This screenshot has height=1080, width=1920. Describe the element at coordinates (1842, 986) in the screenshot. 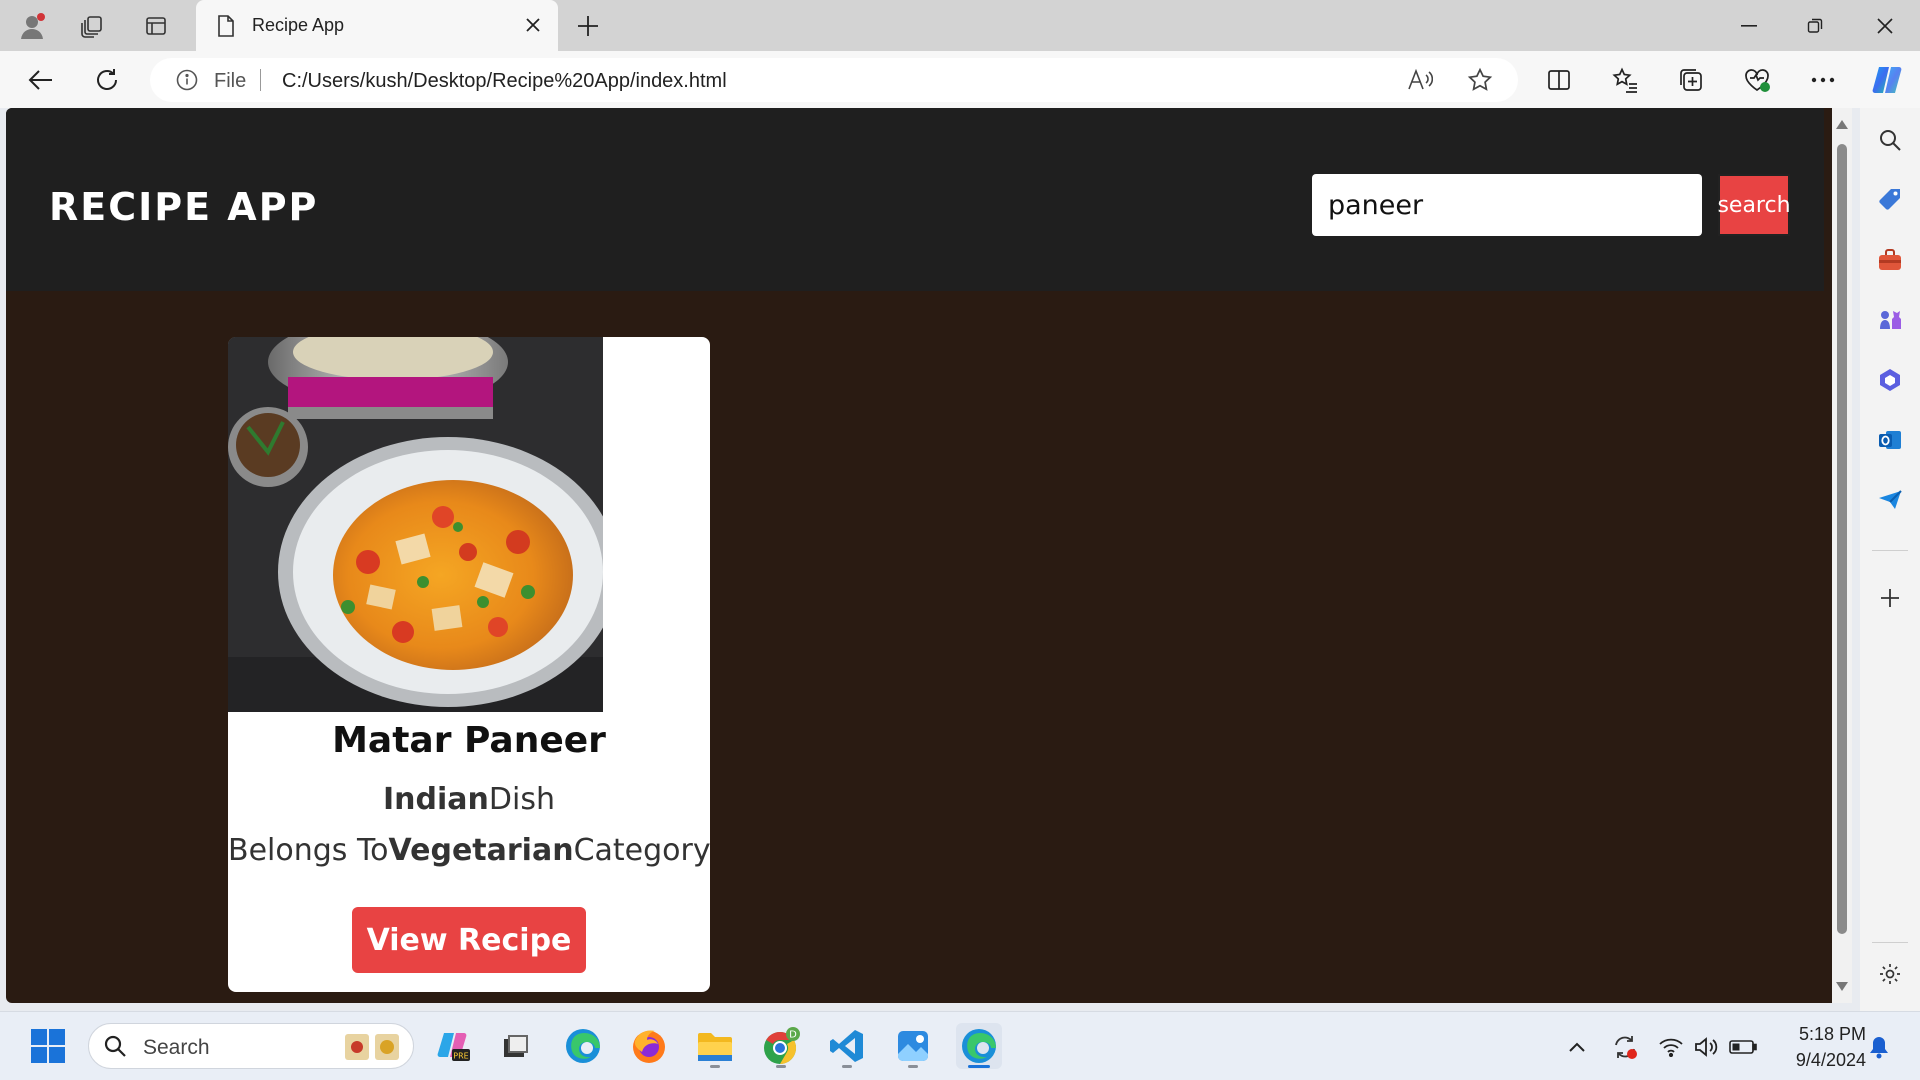

I see `scroll-down-arrow-icon` at that location.